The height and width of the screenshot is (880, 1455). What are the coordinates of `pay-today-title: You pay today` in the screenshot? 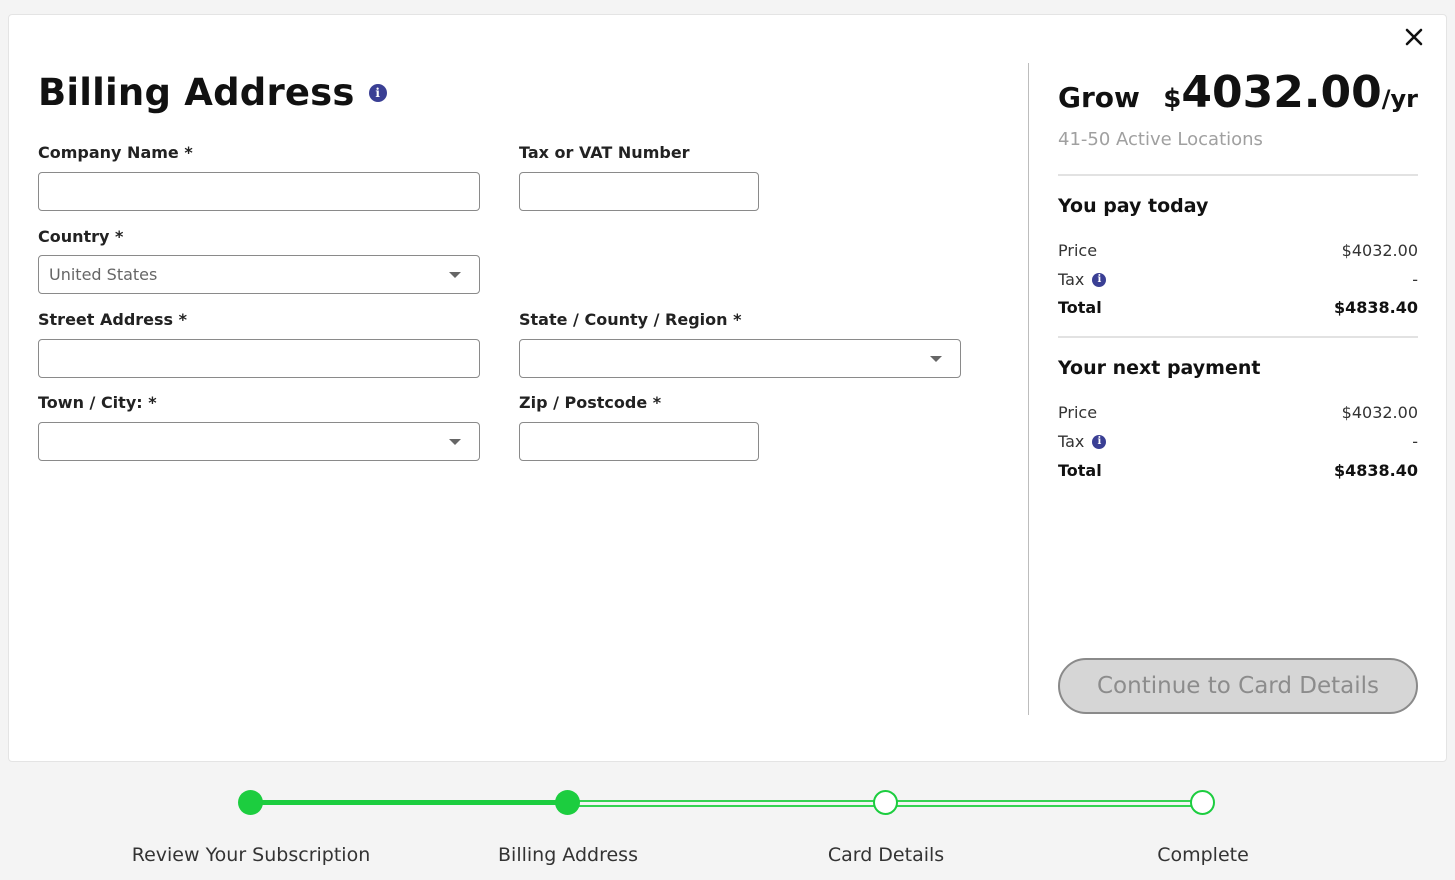 It's located at (1133, 206).